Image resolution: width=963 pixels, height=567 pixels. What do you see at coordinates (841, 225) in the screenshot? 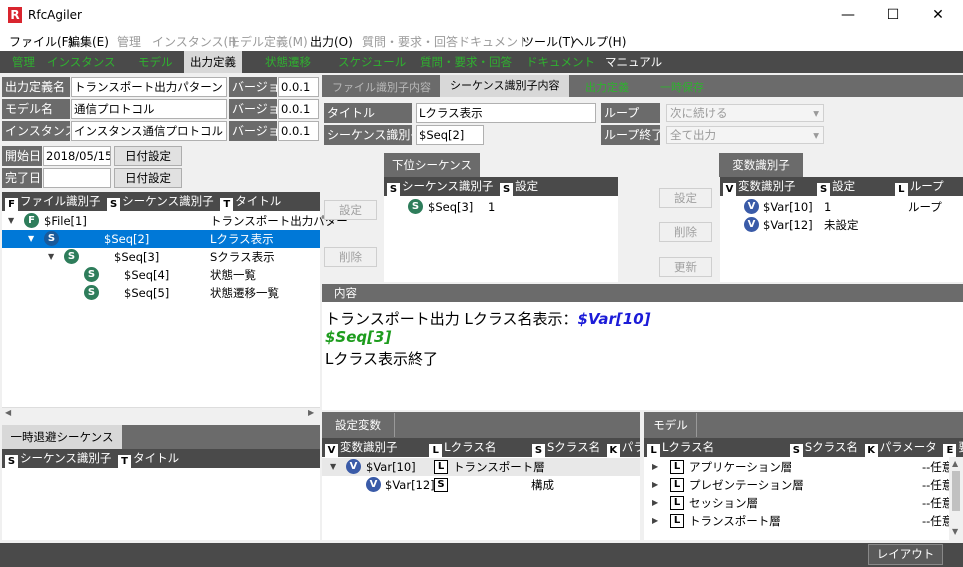
I see `list-item: V $Var[12] 未設定` at bounding box center [841, 225].